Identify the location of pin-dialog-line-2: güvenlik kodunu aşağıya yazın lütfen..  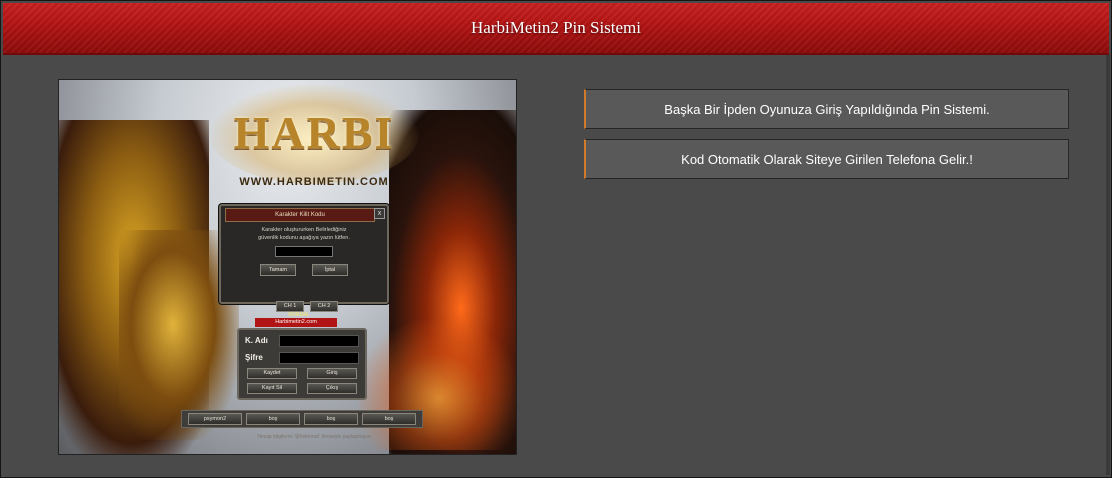
(304, 238).